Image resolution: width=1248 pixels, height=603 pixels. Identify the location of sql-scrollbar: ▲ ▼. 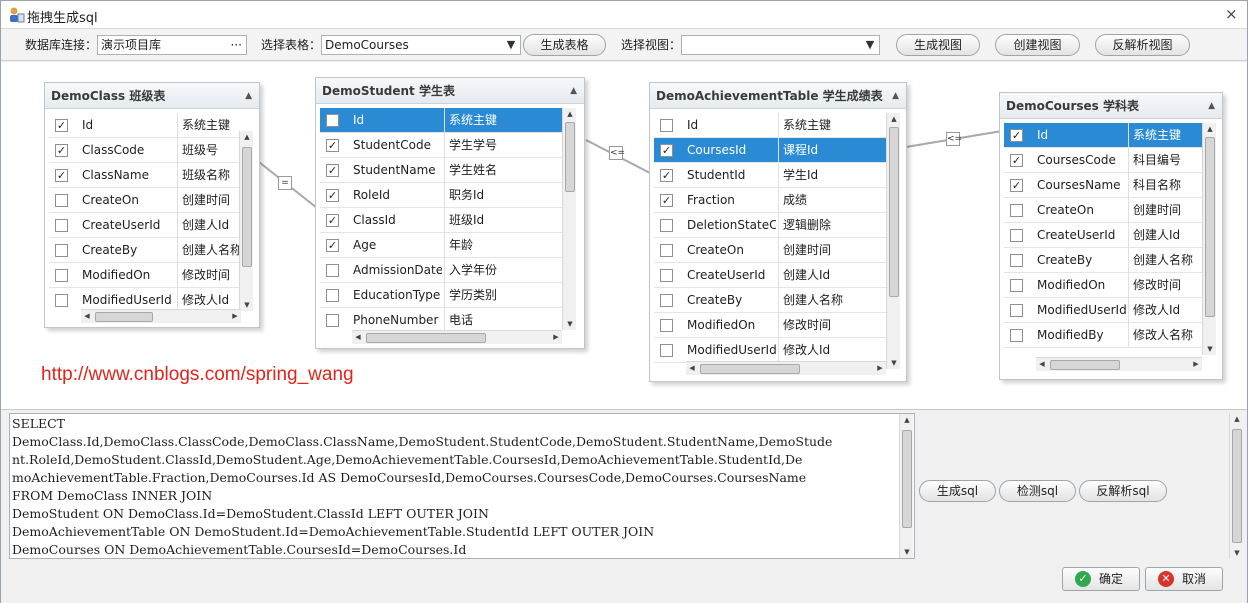
(906, 486).